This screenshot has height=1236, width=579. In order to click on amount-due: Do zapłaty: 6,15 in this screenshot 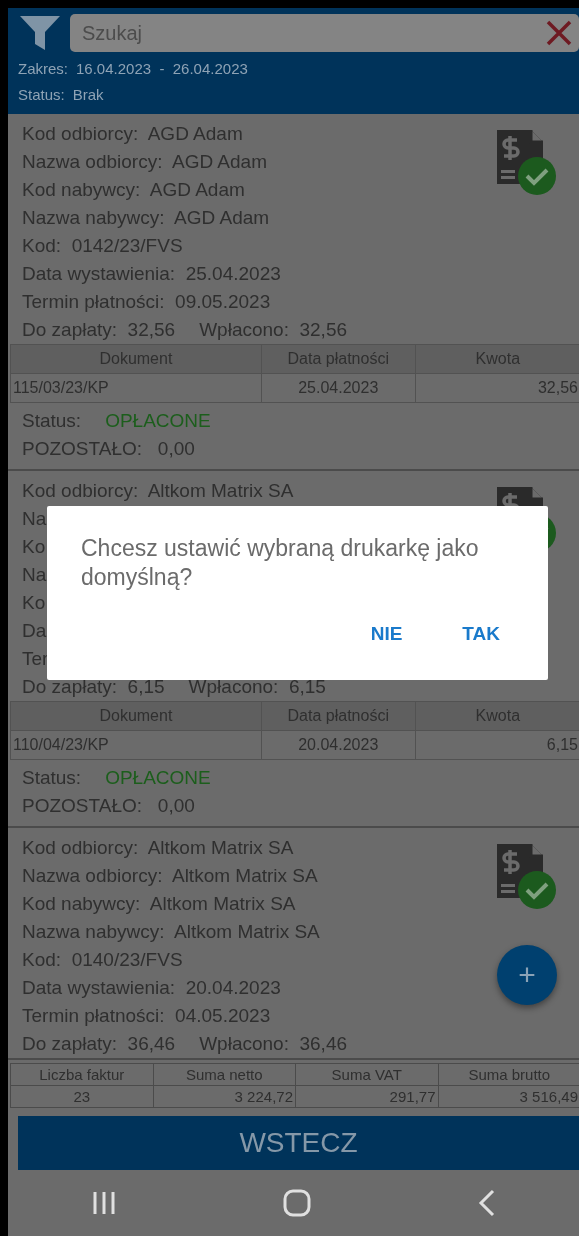, I will do `click(93, 687)`.